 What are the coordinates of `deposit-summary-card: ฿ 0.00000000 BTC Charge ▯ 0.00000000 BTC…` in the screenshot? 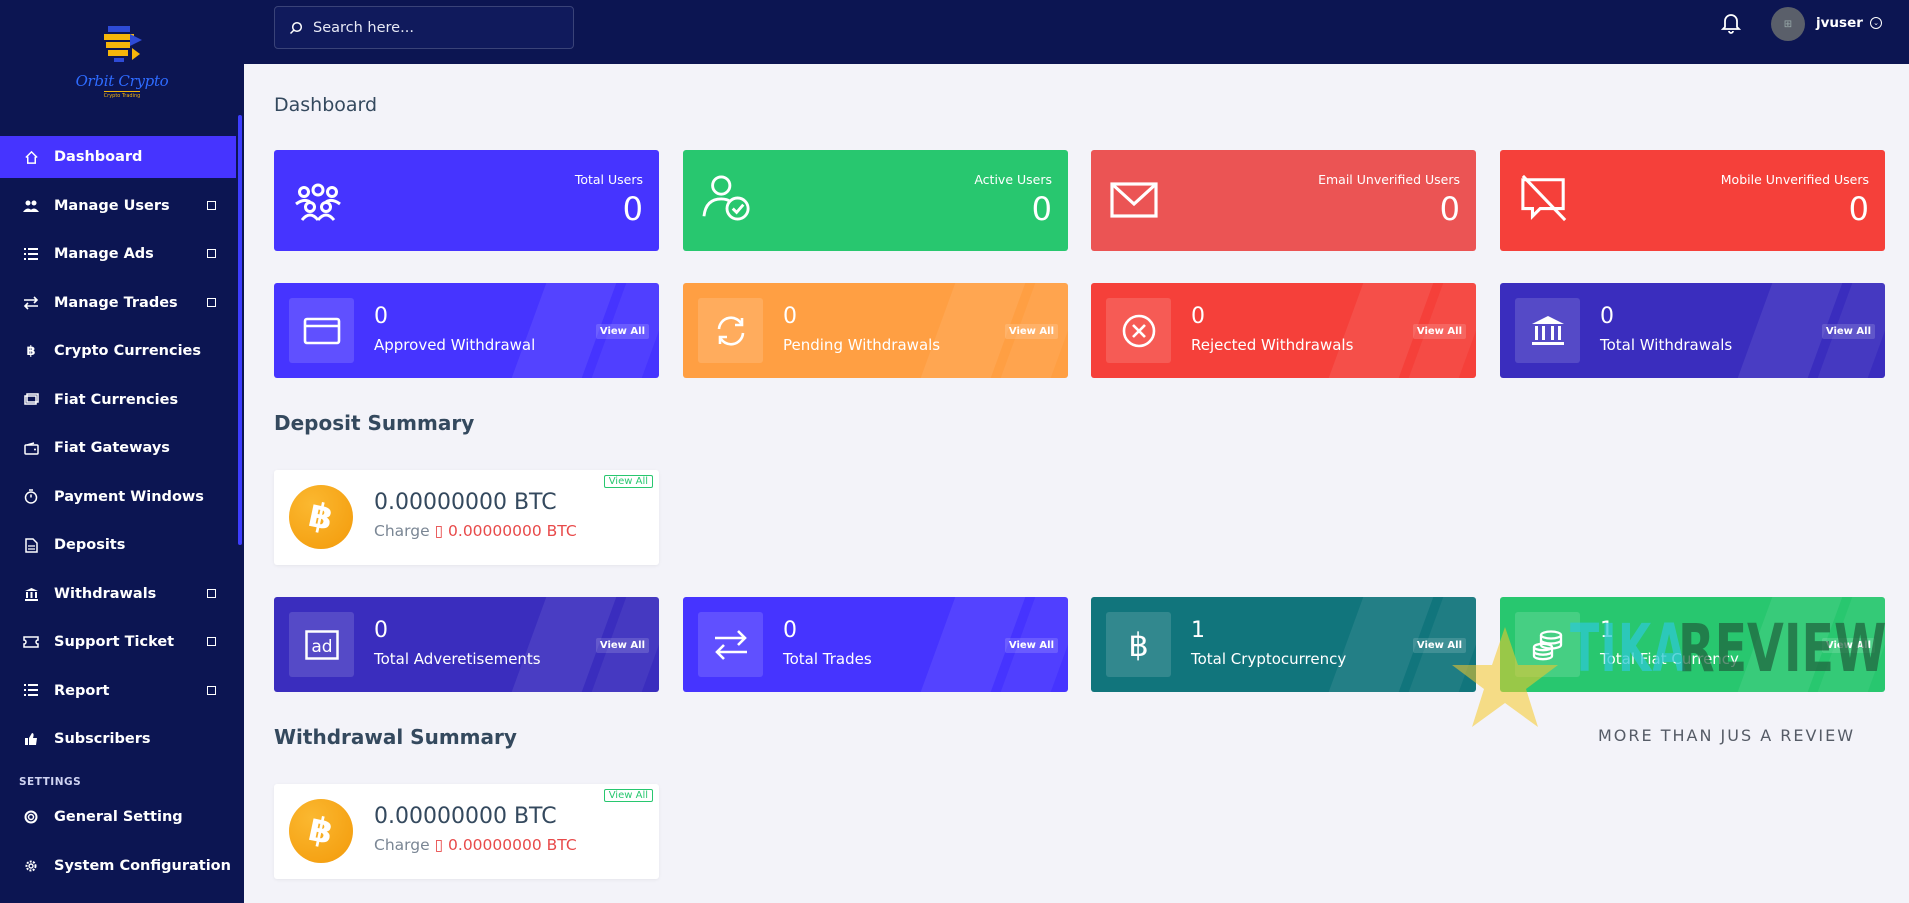 It's located at (466, 517).